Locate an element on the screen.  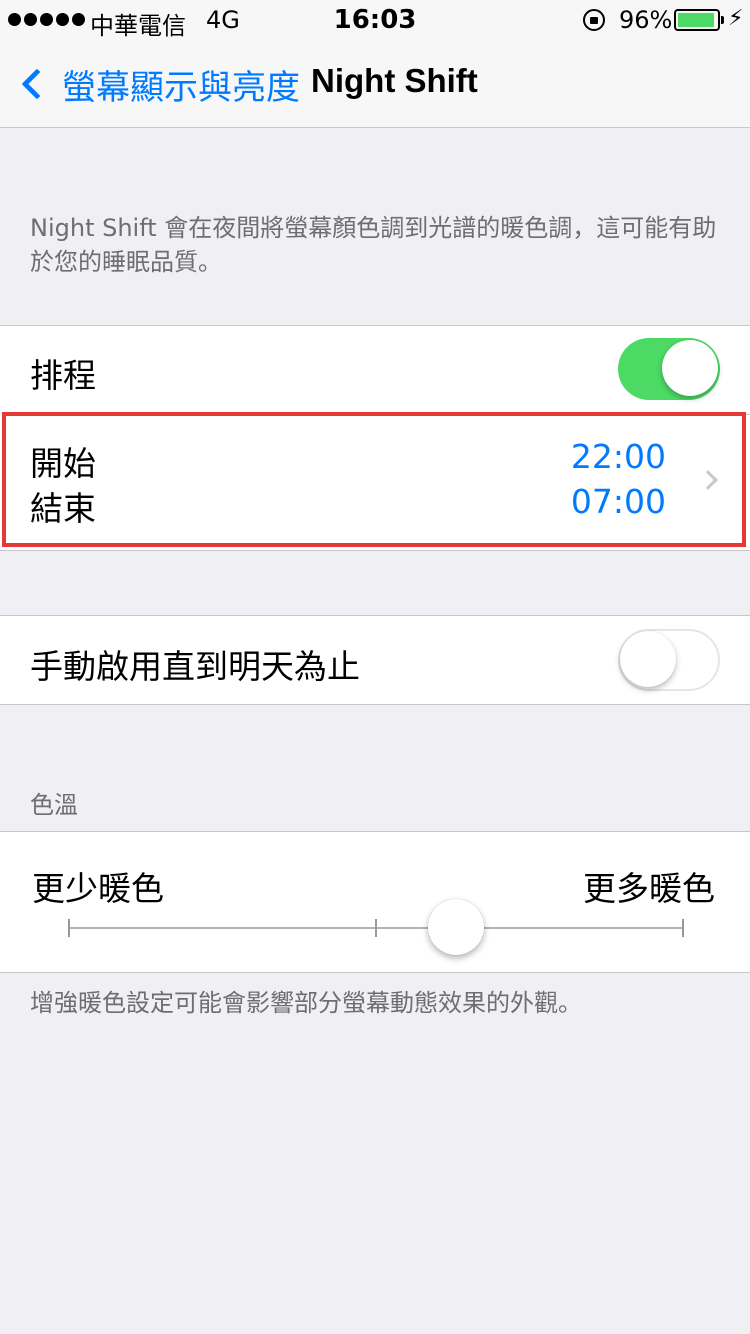
chevron-left-icon is located at coordinates (37, 84).